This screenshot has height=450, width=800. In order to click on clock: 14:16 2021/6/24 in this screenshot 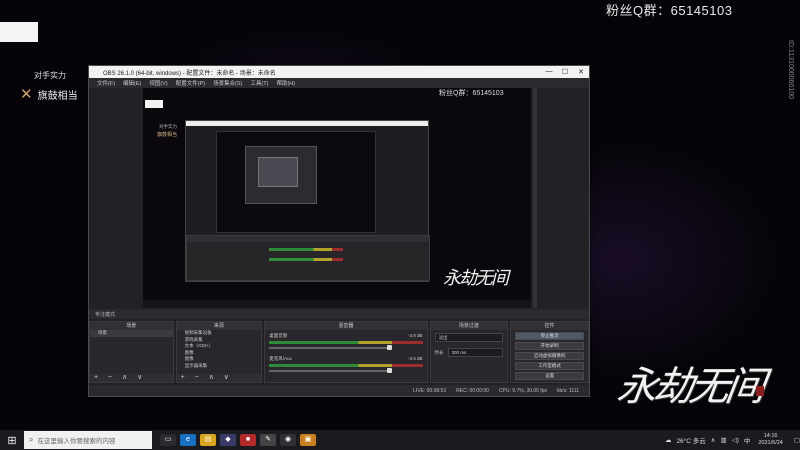, I will do `click(770, 440)`.